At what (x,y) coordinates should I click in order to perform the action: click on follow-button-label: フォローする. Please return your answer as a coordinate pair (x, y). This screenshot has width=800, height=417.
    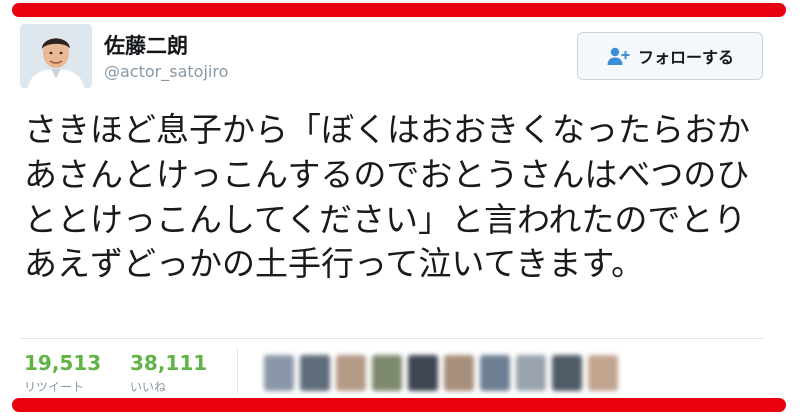
    Looking at the image, I should click on (685, 57).